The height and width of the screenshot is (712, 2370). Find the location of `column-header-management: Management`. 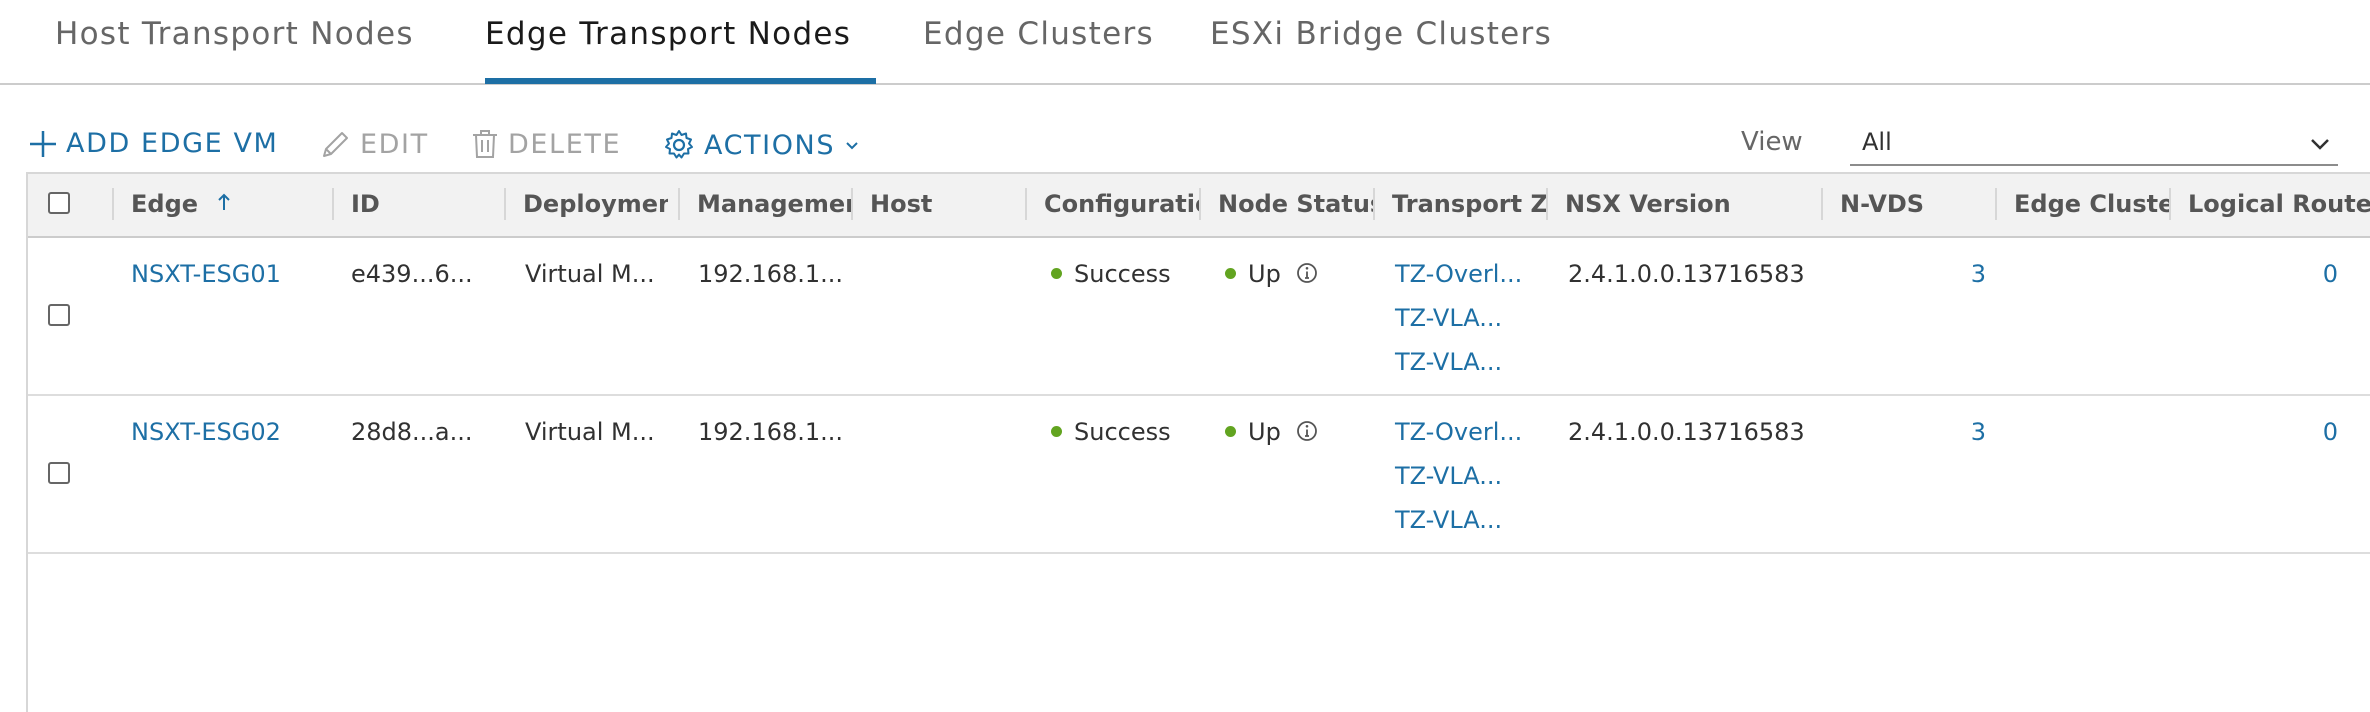

column-header-management: Management is located at coordinates (774, 204).